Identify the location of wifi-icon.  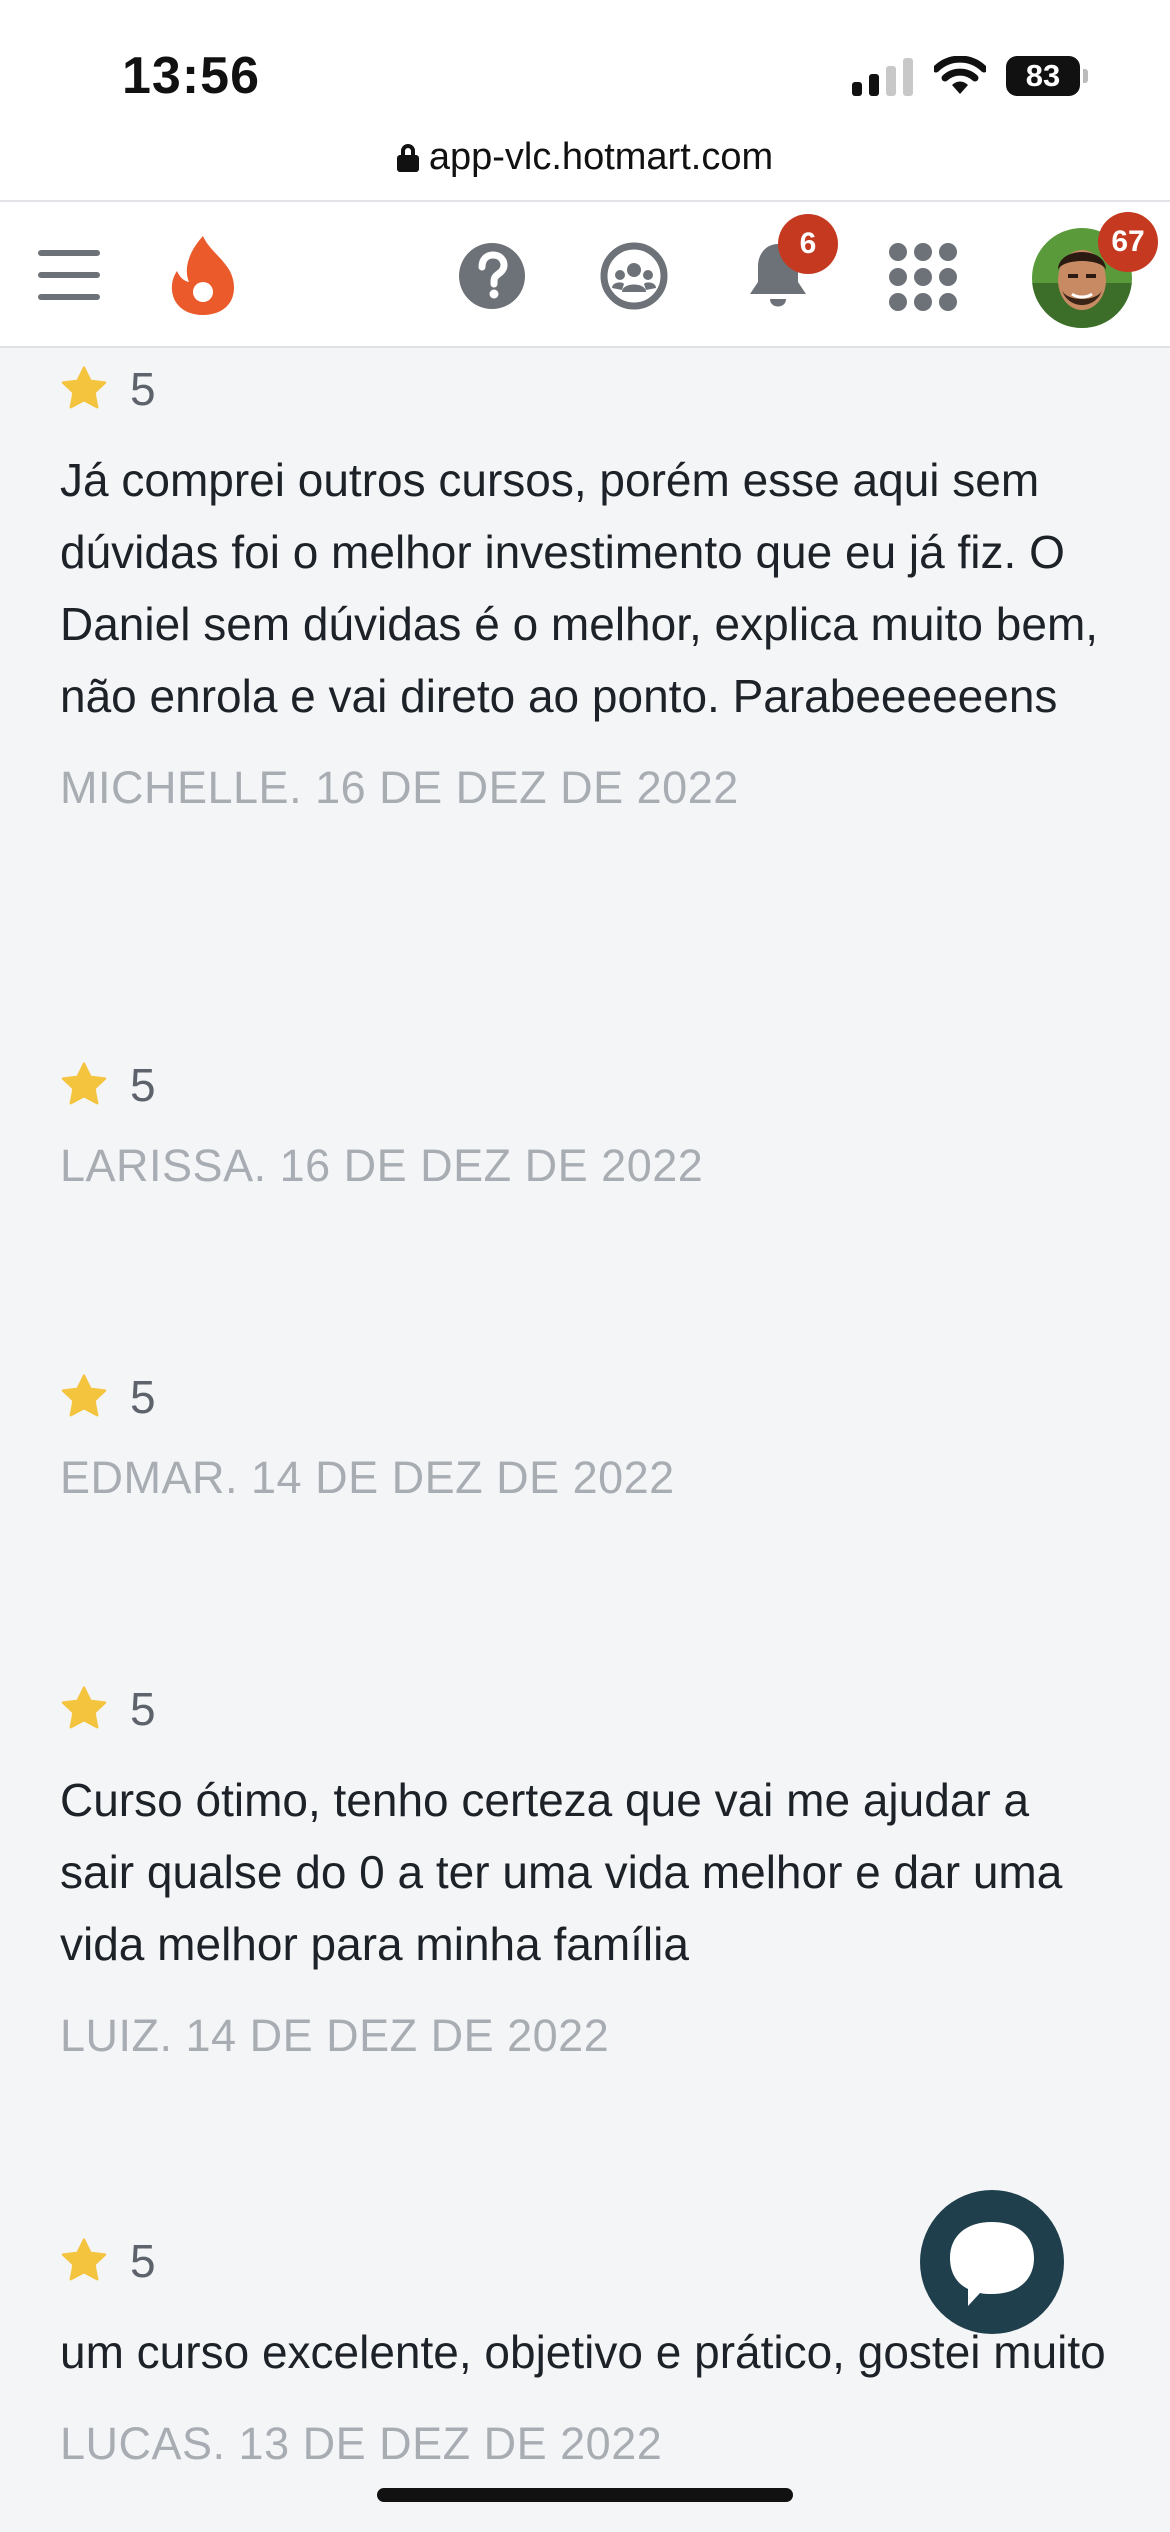
(960, 75).